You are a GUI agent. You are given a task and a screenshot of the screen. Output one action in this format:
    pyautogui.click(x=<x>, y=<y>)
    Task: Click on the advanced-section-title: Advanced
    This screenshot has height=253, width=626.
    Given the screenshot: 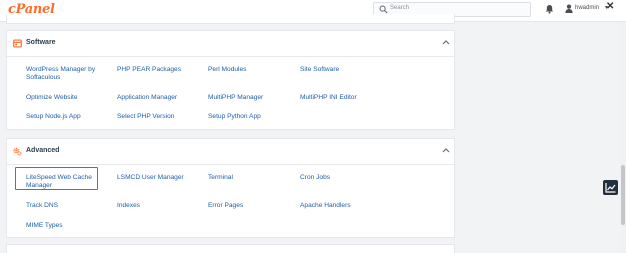 What is the action you would take?
    pyautogui.click(x=43, y=150)
    